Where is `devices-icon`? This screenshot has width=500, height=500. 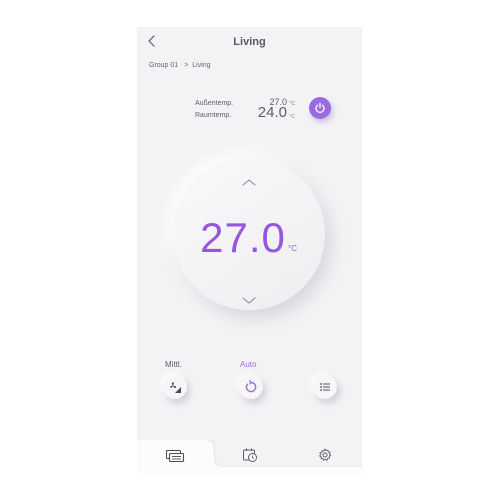 devices-icon is located at coordinates (175, 456).